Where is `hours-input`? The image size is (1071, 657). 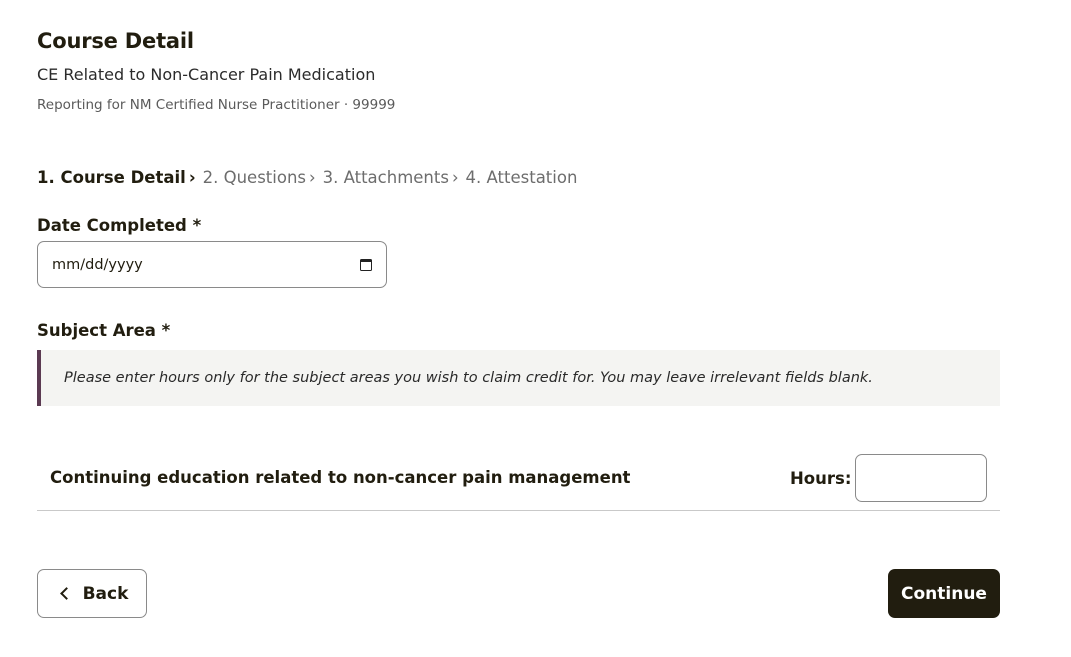
hours-input is located at coordinates (921, 478).